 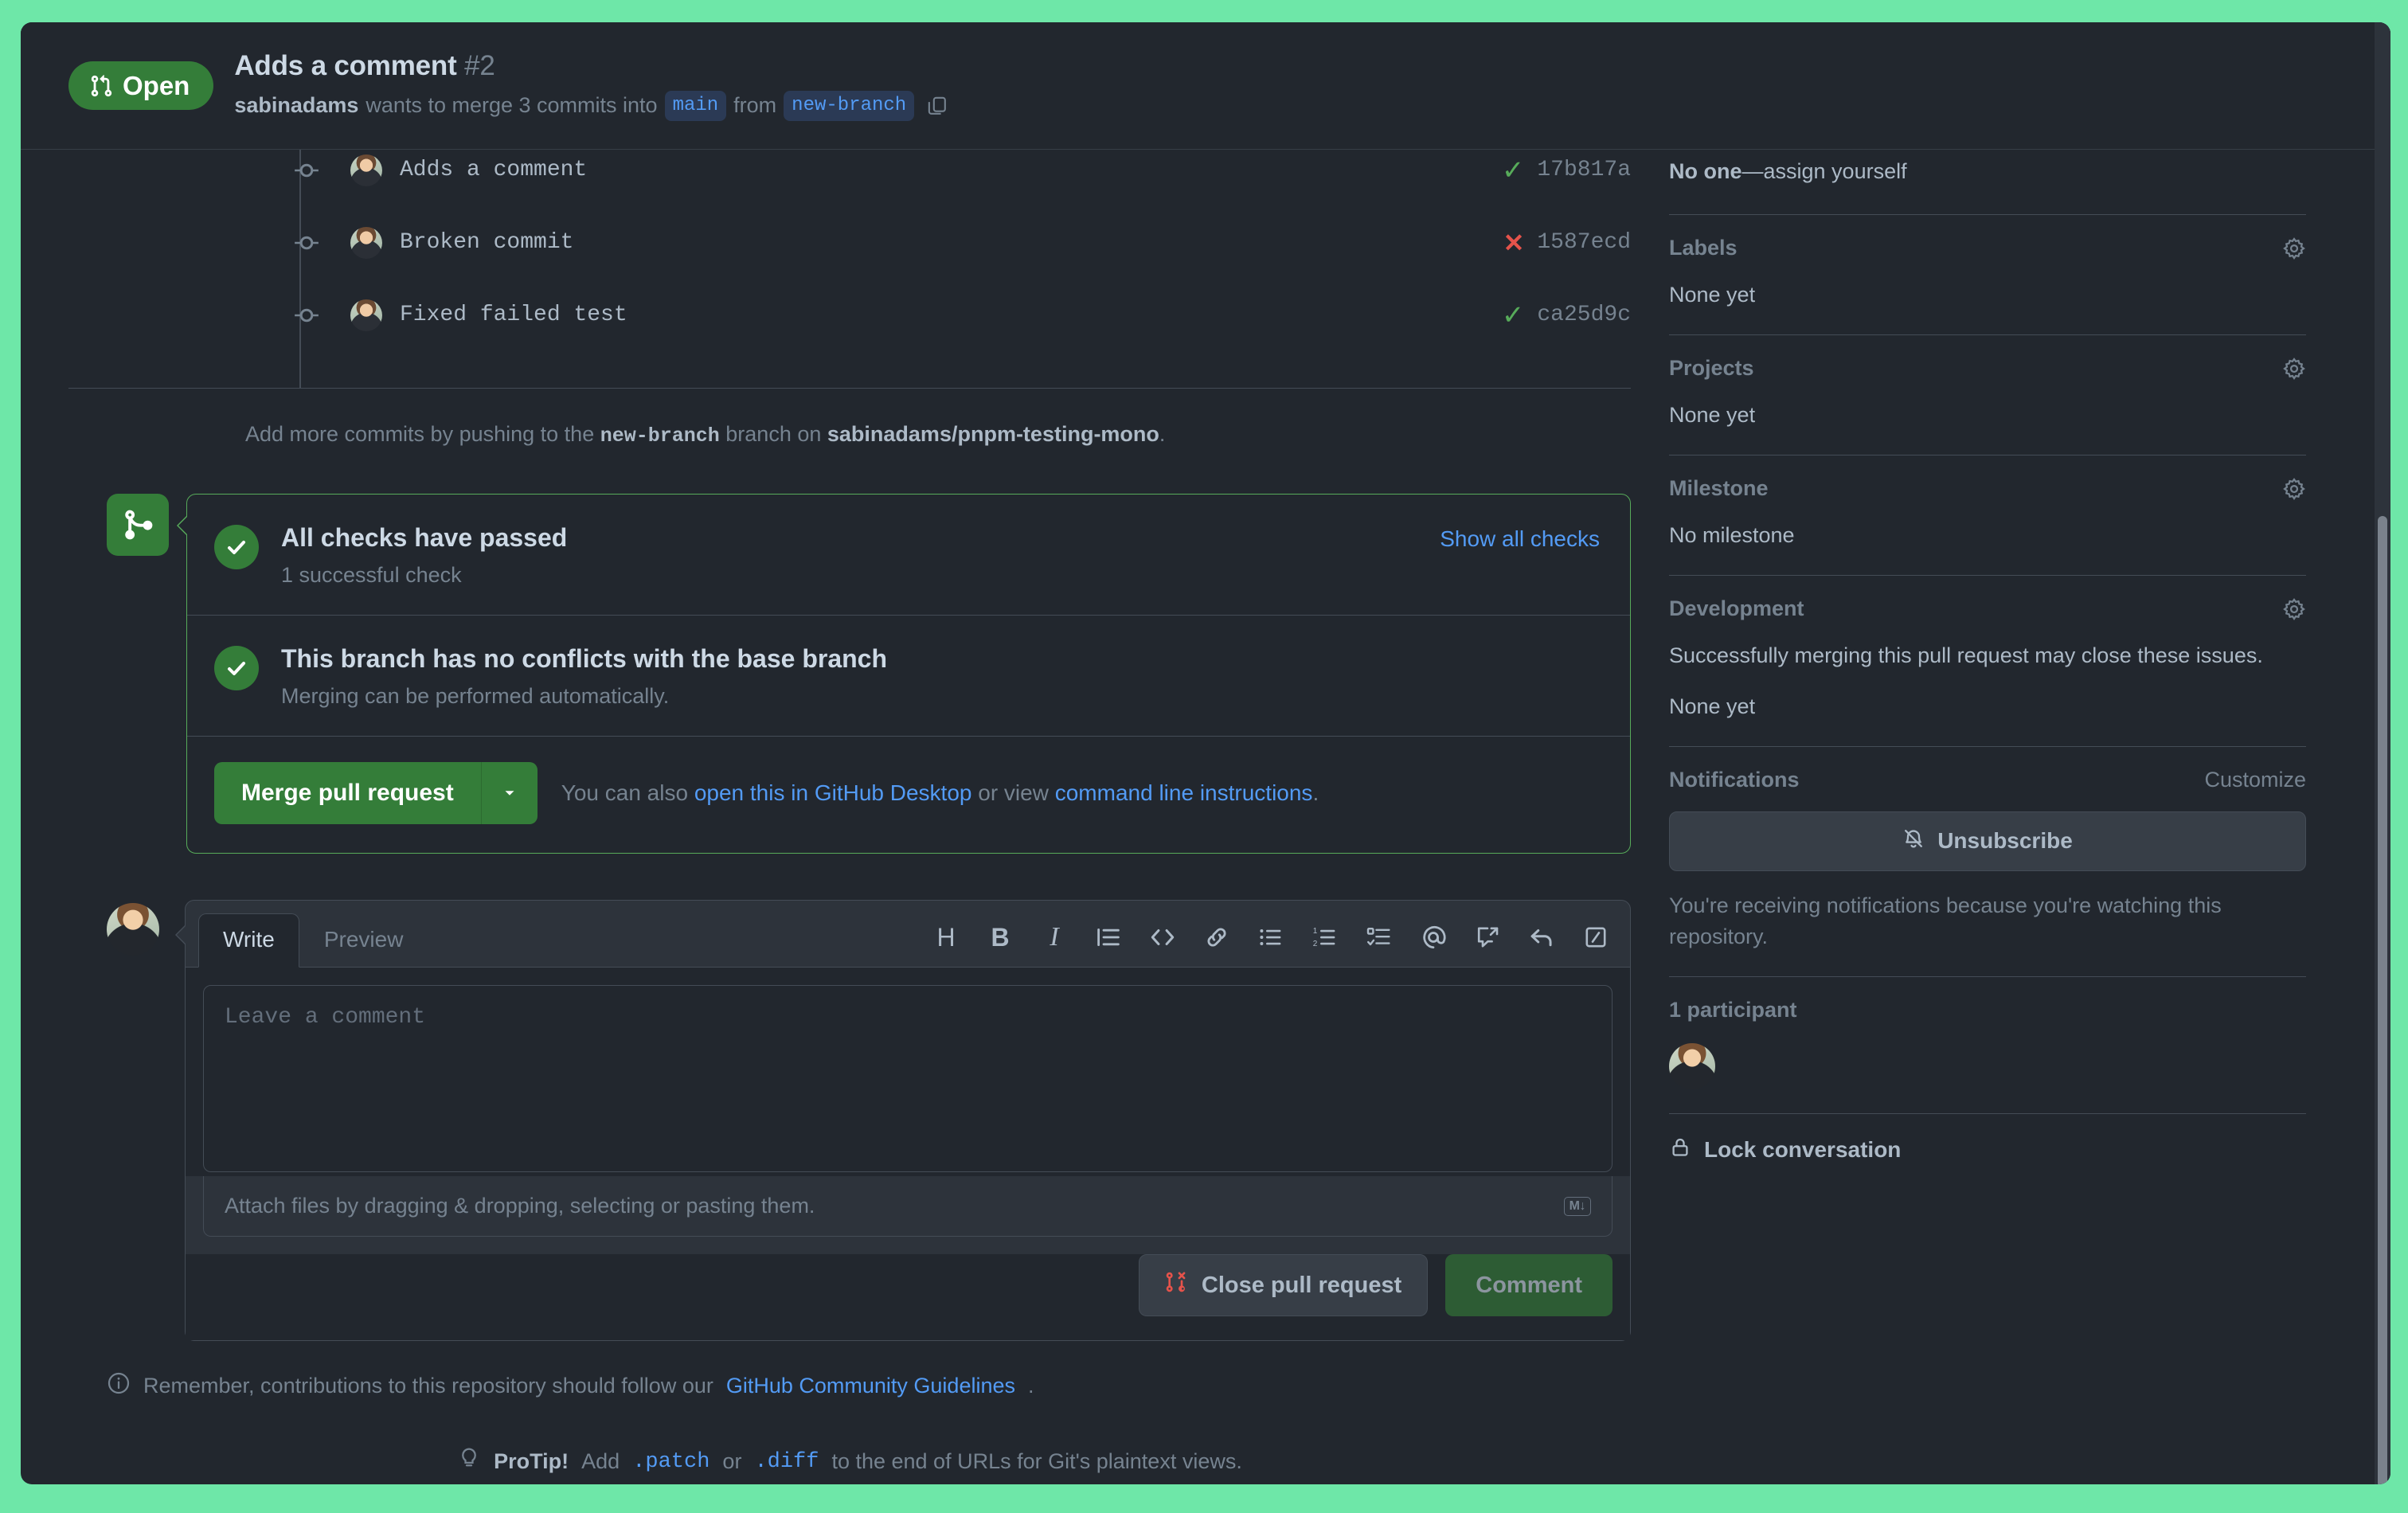 What do you see at coordinates (494, 170) in the screenshot?
I see `commit-message: Adds a comment` at bounding box center [494, 170].